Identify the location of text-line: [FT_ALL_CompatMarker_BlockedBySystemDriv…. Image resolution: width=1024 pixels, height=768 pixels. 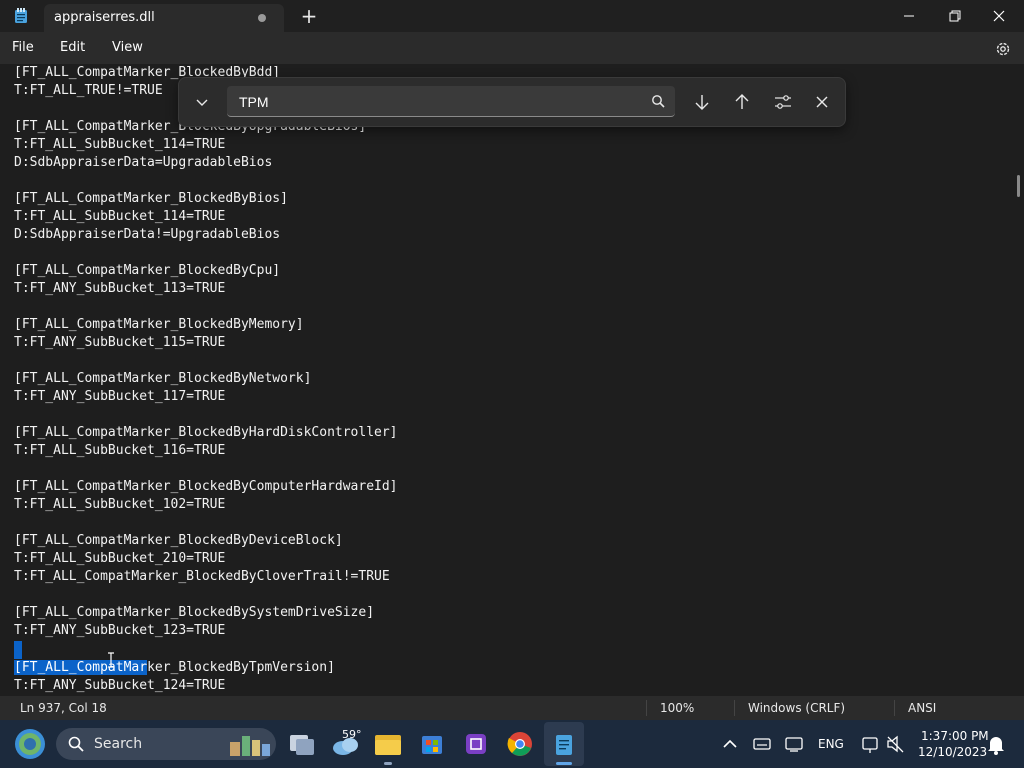
(194, 612).